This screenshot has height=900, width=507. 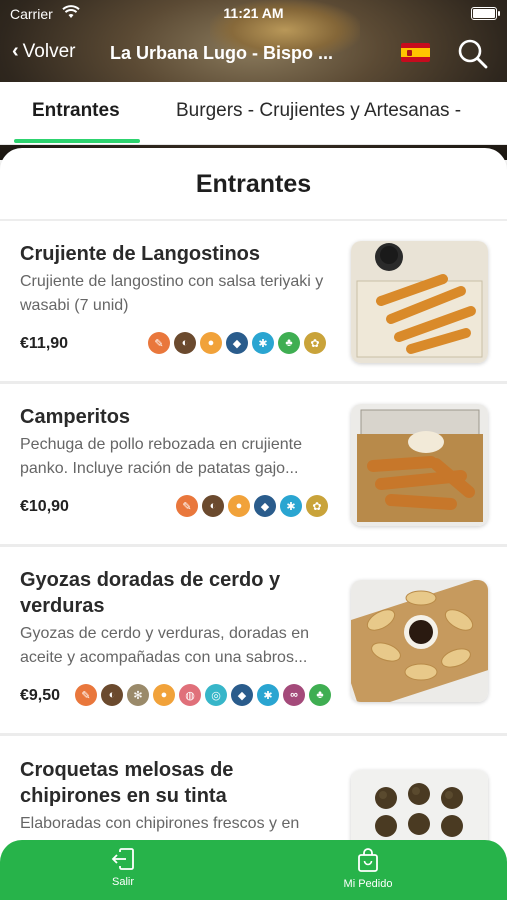 I want to click on chevron-left-icon: ‹, so click(x=15, y=51).